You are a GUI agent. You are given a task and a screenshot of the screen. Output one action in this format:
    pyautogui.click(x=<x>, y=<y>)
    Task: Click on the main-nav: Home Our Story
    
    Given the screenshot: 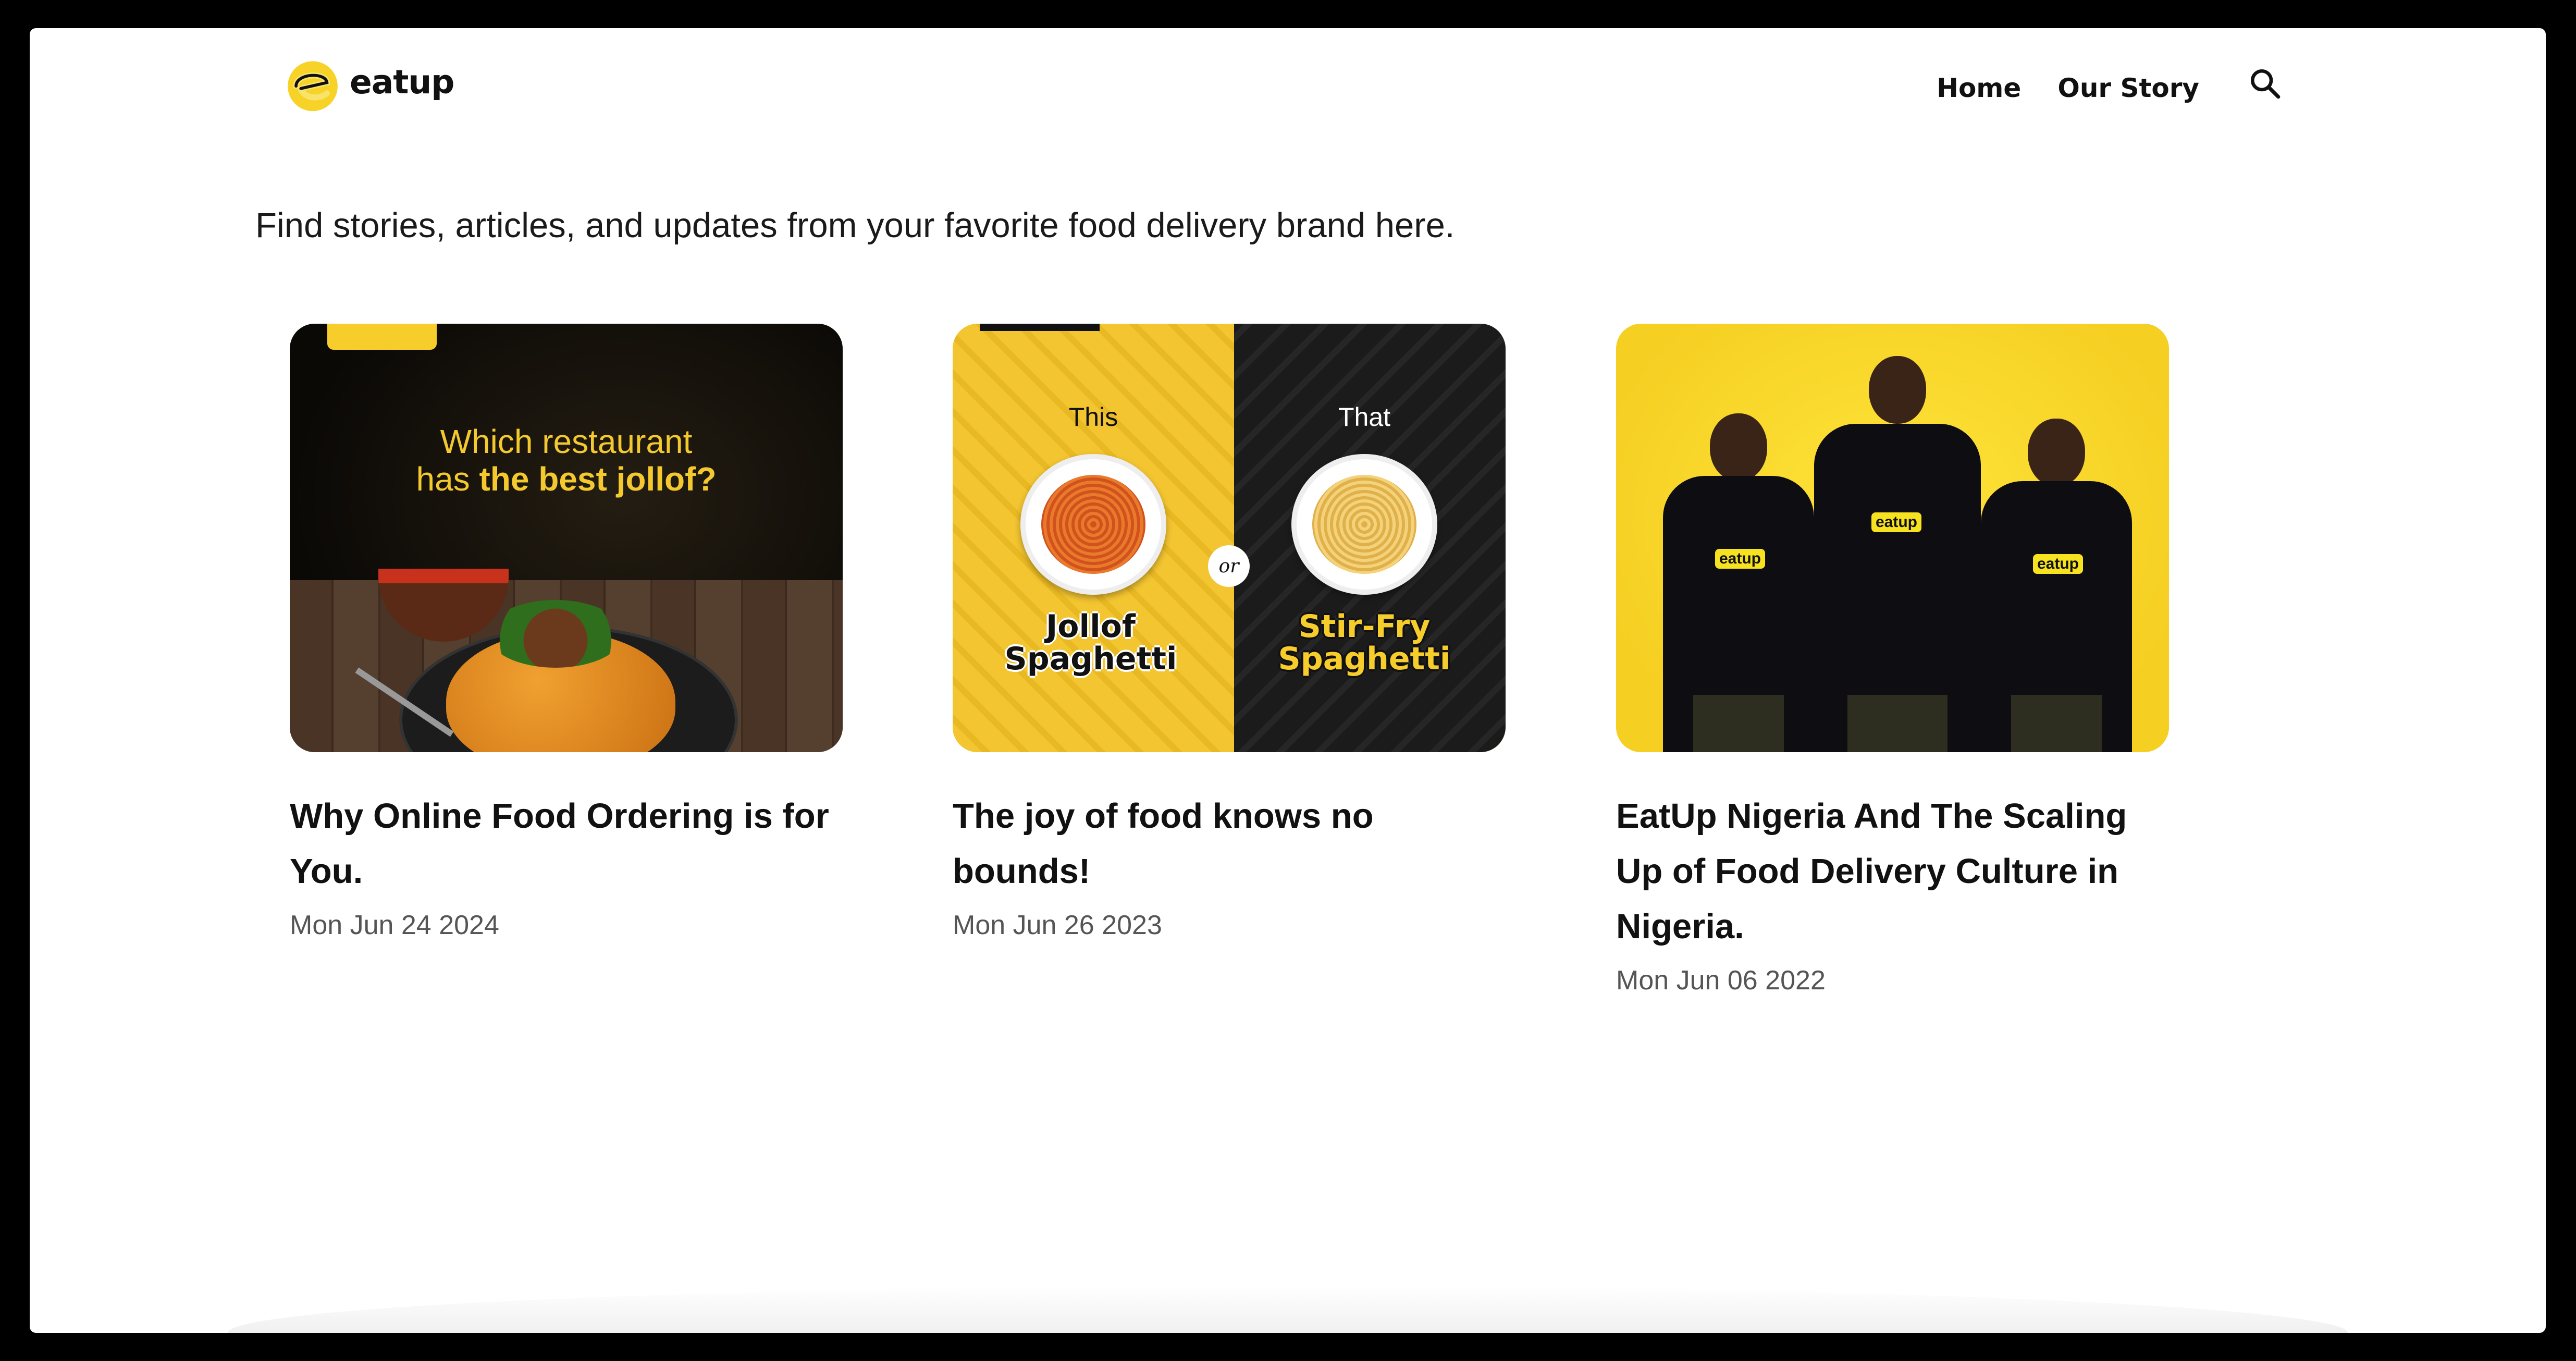 What is the action you would take?
    pyautogui.click(x=2110, y=86)
    